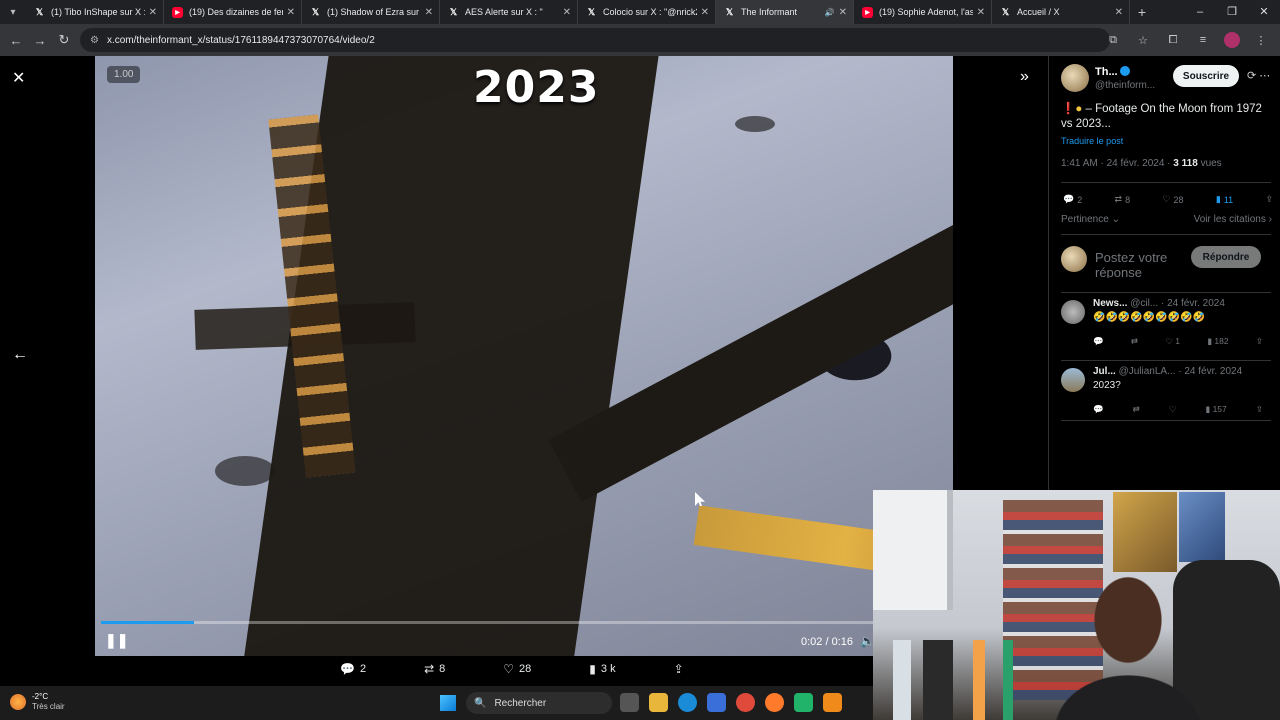  What do you see at coordinates (1092, 141) in the screenshot?
I see `translate-link: Traduire le post` at bounding box center [1092, 141].